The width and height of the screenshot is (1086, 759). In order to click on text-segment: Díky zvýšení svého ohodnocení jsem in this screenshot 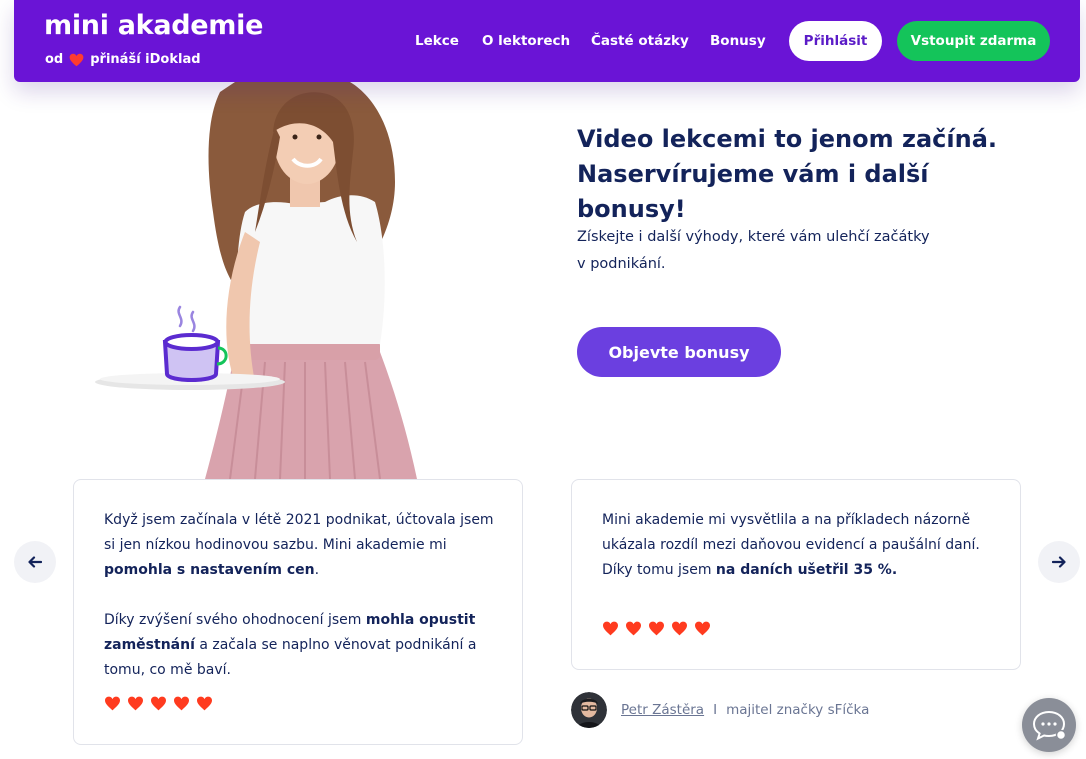, I will do `click(235, 620)`.